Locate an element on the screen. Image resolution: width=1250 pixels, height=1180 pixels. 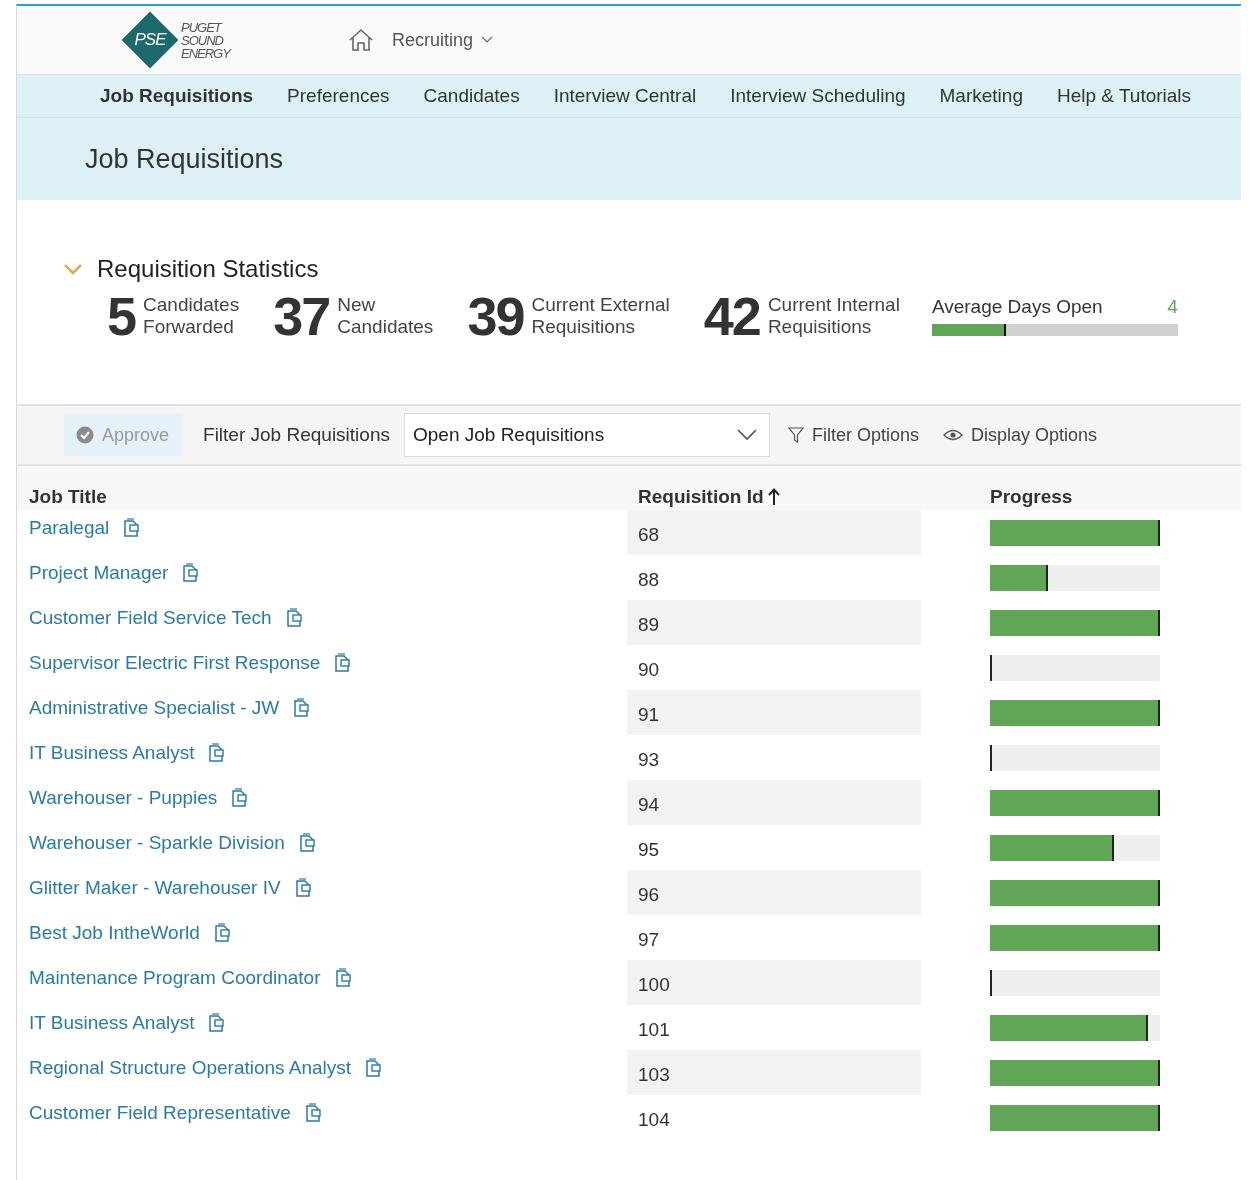
table-cell: 89 is located at coordinates (774, 622).